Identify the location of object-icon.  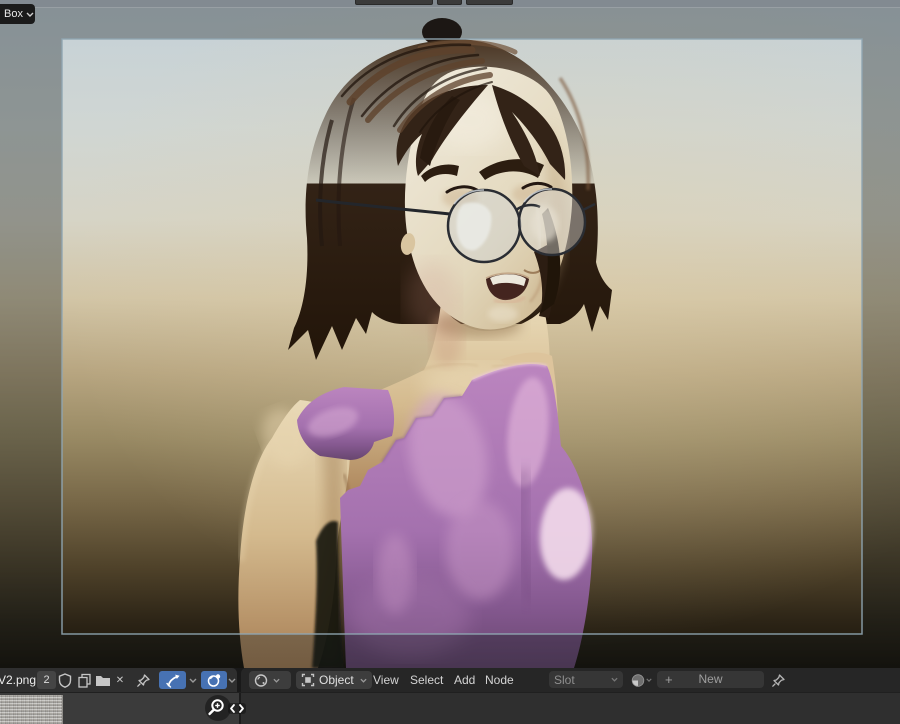
(308, 680).